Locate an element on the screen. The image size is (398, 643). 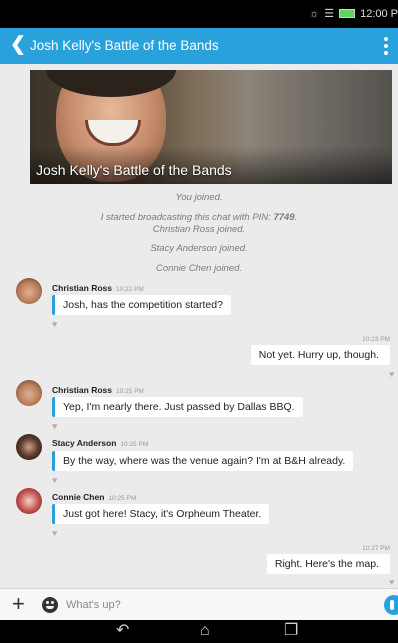
message-bubble: Right. Here's the map. is located at coordinates (328, 564).